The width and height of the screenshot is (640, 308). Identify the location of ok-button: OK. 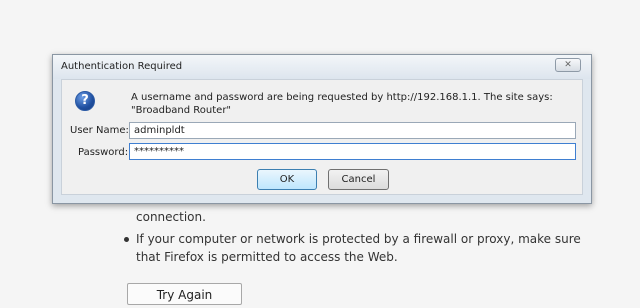
(287, 179).